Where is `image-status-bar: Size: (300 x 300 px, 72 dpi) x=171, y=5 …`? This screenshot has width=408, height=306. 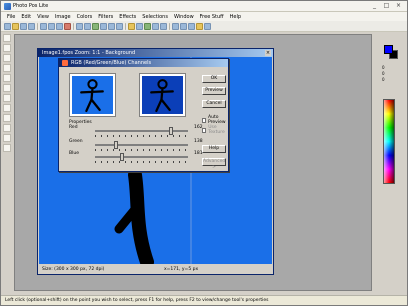
image-status-bar: Size: (300 x 300 px, 72 dpi) x=171, y=5 … is located at coordinates (155, 269).